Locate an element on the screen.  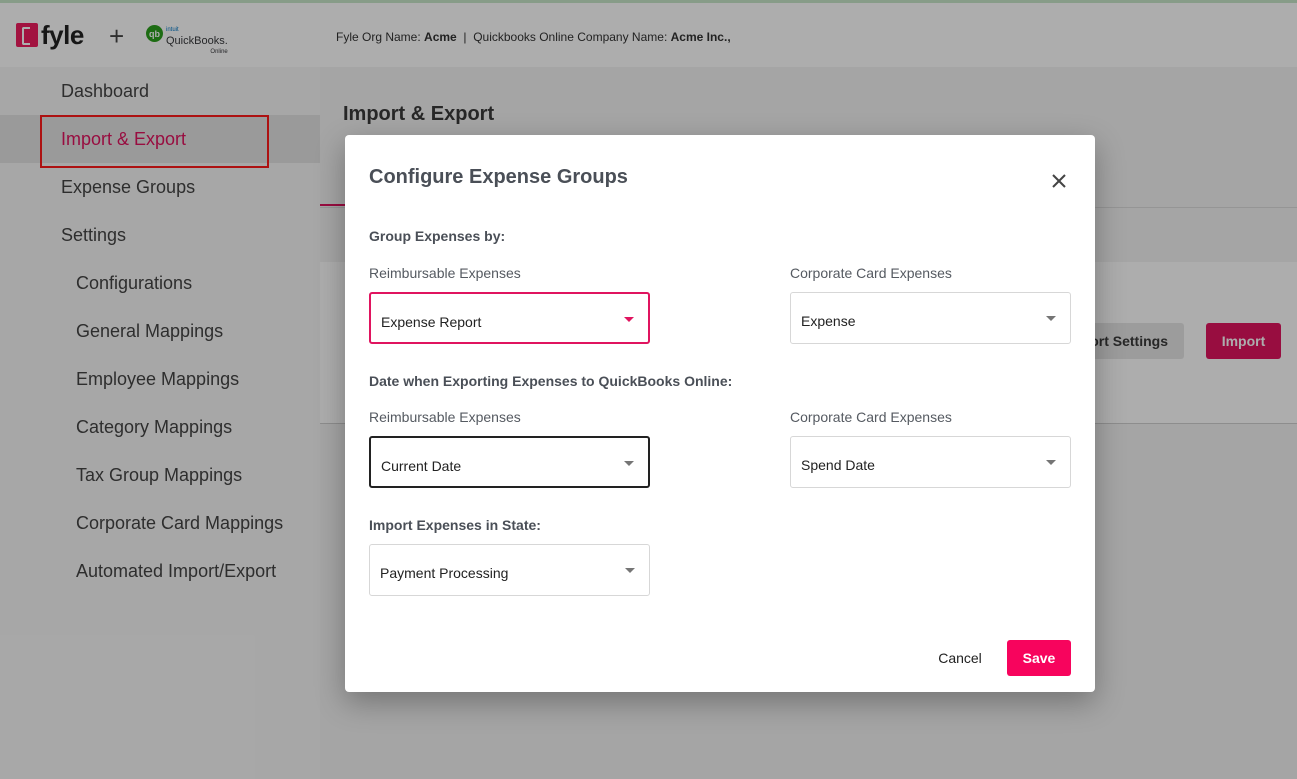
cancel-button: Cancel is located at coordinates (960, 658).